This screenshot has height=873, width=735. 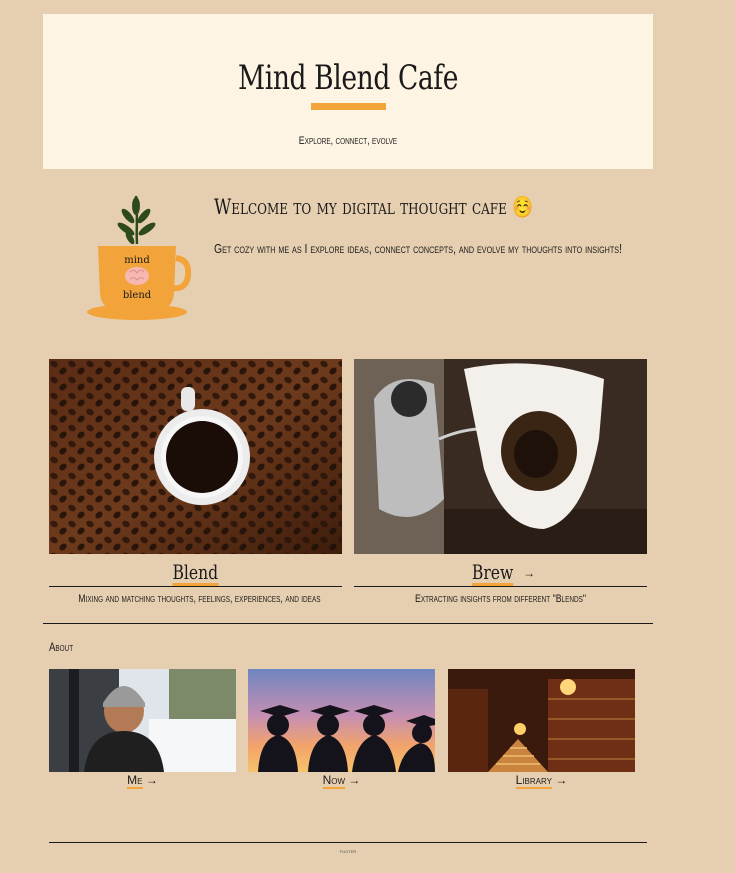 I want to click on about-tile-library: Library →, so click(x=541, y=729).